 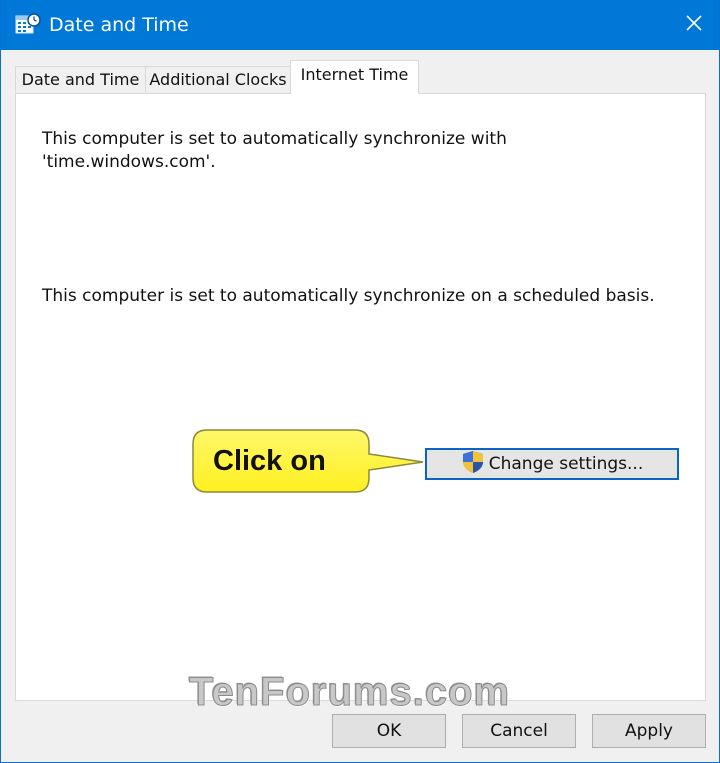 What do you see at coordinates (519, 731) in the screenshot?
I see `cancel-button: Cancel` at bounding box center [519, 731].